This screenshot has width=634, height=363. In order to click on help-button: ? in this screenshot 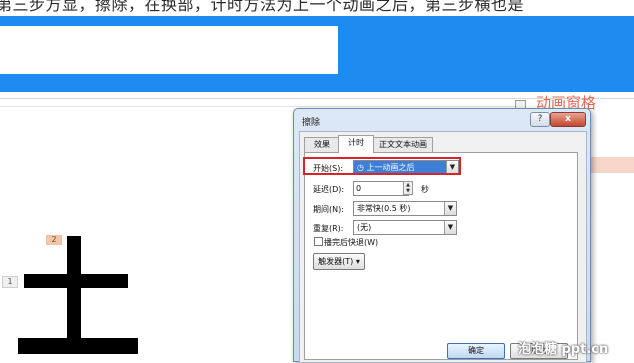, I will do `click(540, 119)`.